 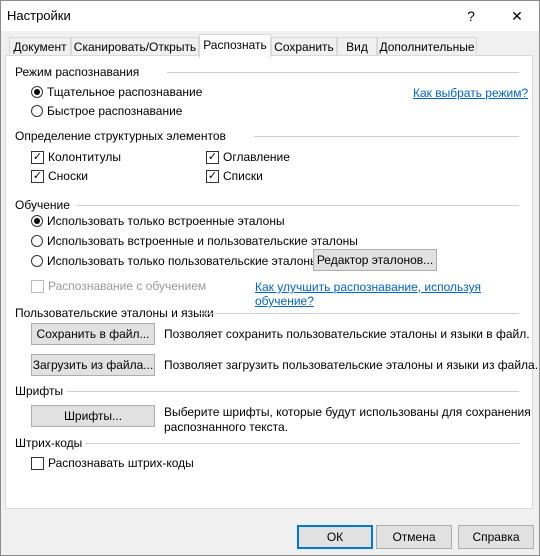 What do you see at coordinates (496, 537) in the screenshot?
I see `help-button: Справка` at bounding box center [496, 537].